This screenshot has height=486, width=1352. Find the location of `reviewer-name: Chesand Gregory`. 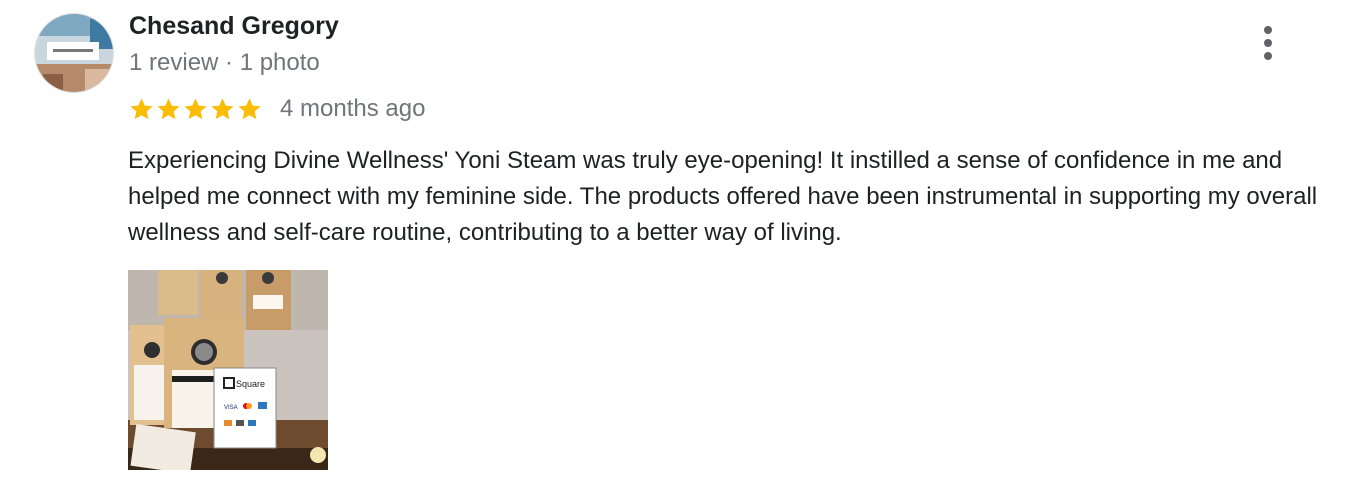

reviewer-name: Chesand Gregory is located at coordinates (234, 26).